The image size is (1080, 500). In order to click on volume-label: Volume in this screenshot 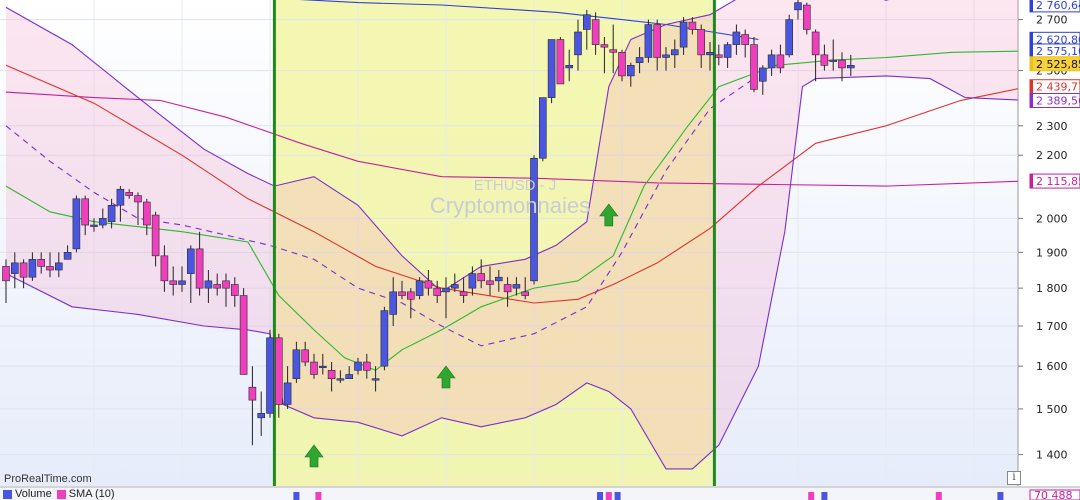, I will do `click(33, 494)`.